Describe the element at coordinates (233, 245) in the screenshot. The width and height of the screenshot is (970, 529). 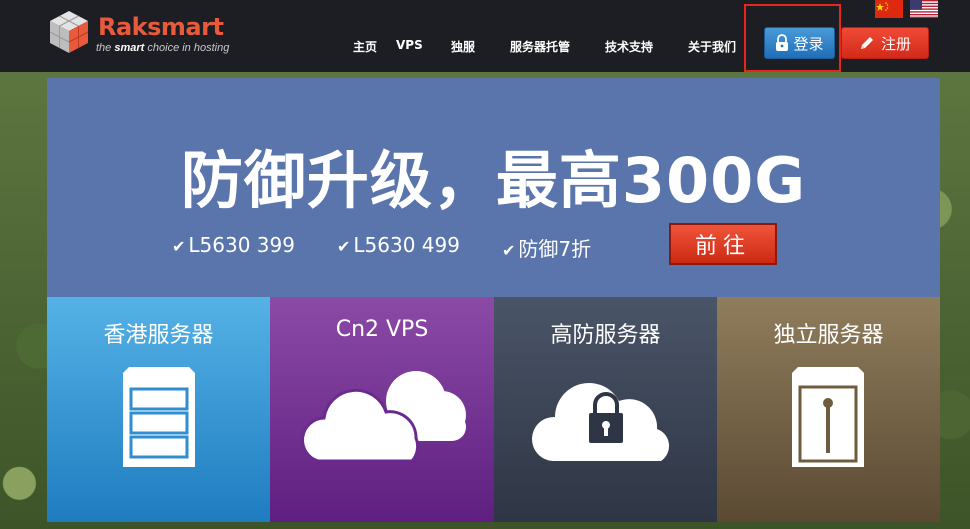
I see `promo-item-1: ✔ L5630 399` at that location.